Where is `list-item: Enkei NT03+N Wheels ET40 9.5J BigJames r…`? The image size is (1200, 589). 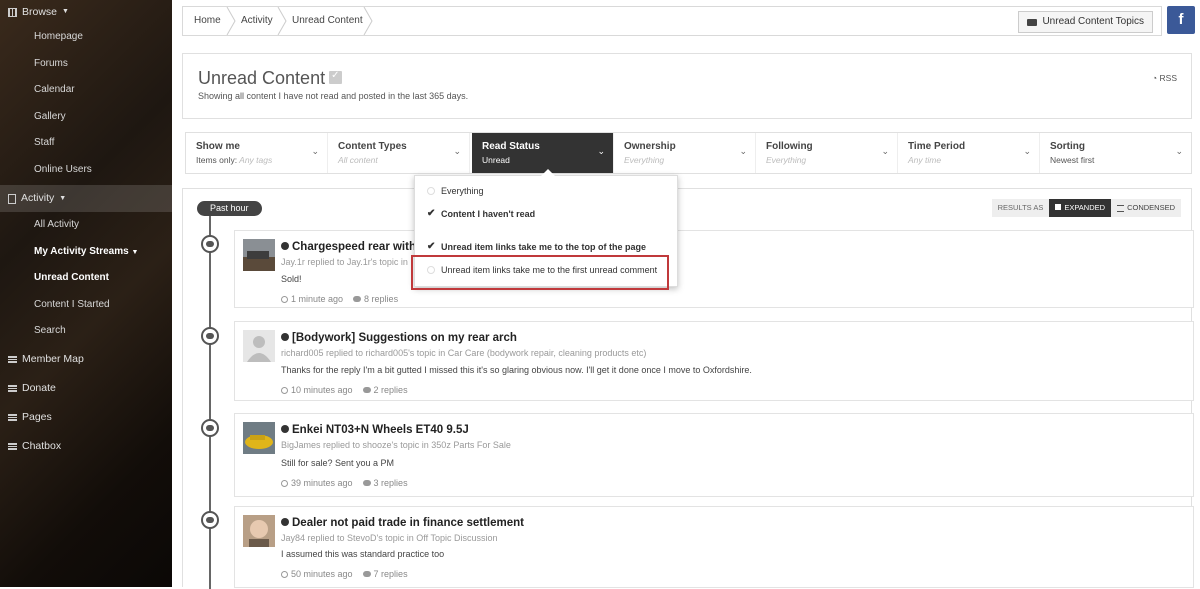
list-item: Enkei NT03+N Wheels ET40 9.5J BigJames r… is located at coordinates (714, 455).